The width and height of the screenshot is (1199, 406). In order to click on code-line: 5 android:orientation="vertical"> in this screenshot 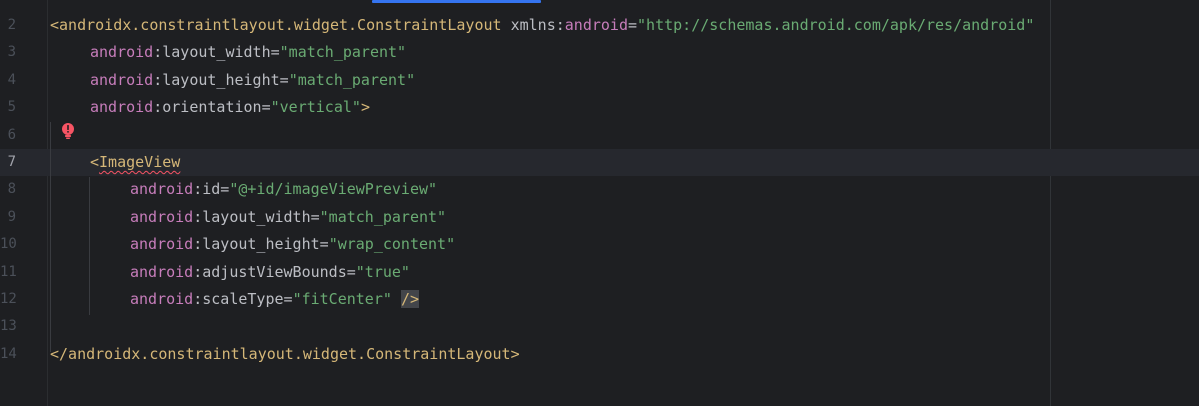, I will do `click(599, 107)`.